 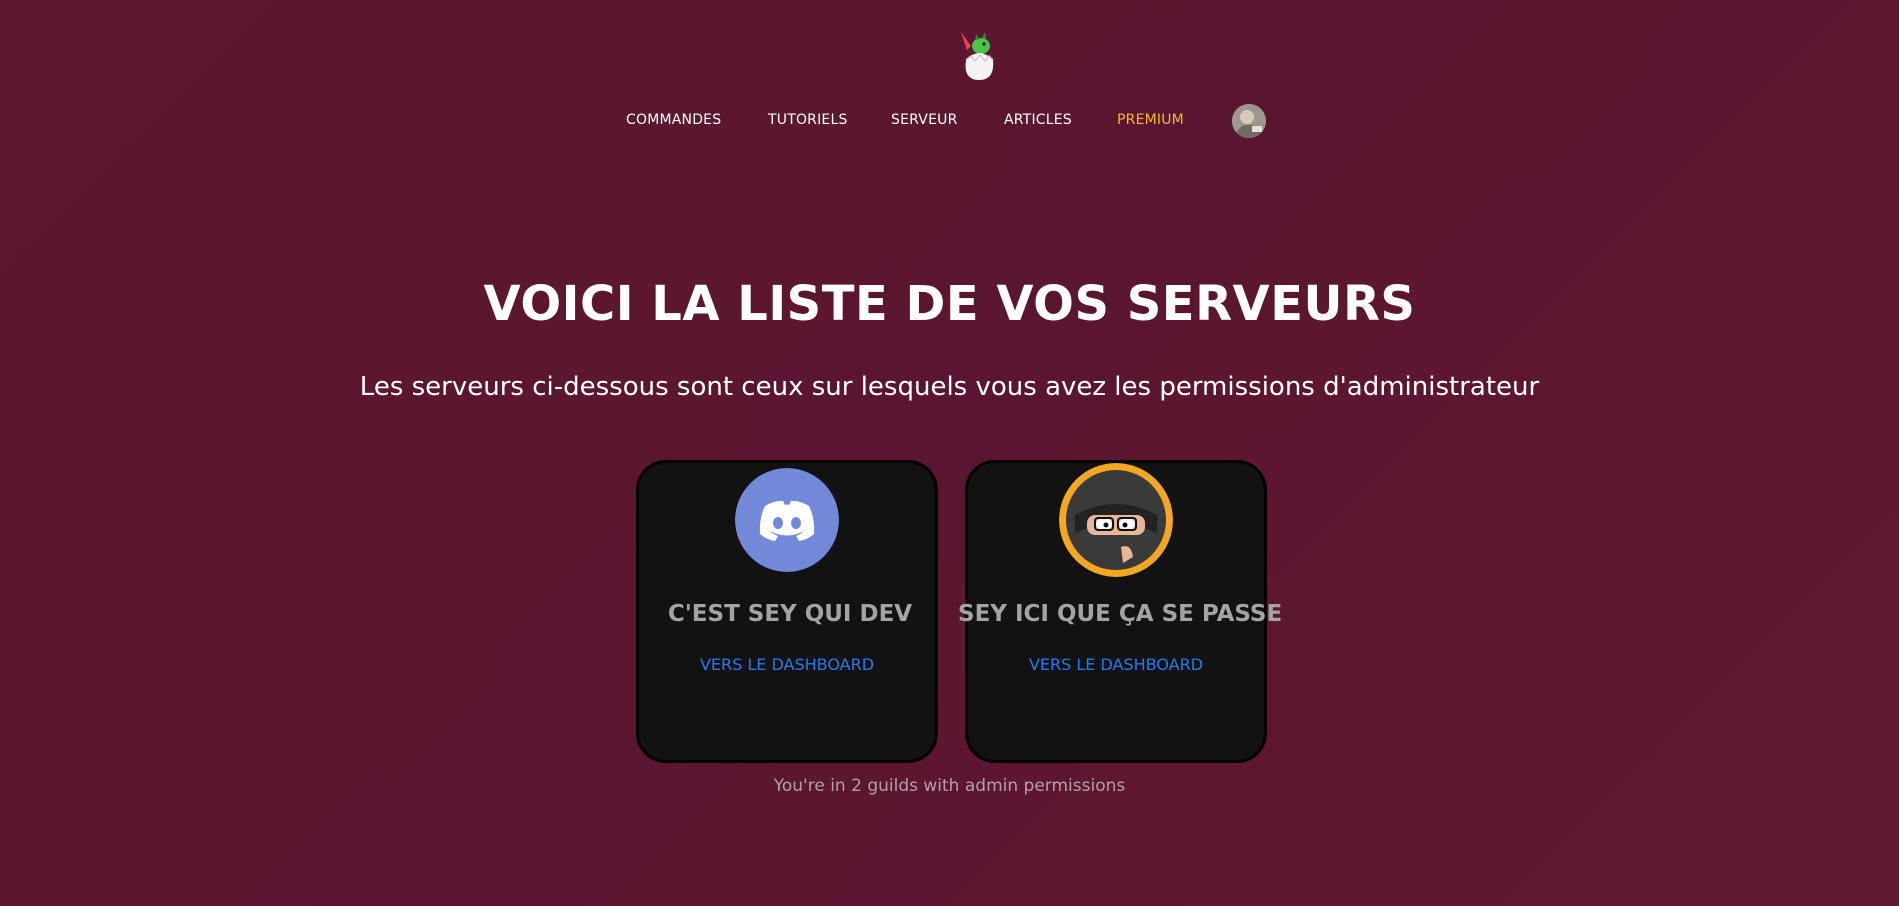 What do you see at coordinates (1150, 120) in the screenshot?
I see `nav-premium: PREMIUM` at bounding box center [1150, 120].